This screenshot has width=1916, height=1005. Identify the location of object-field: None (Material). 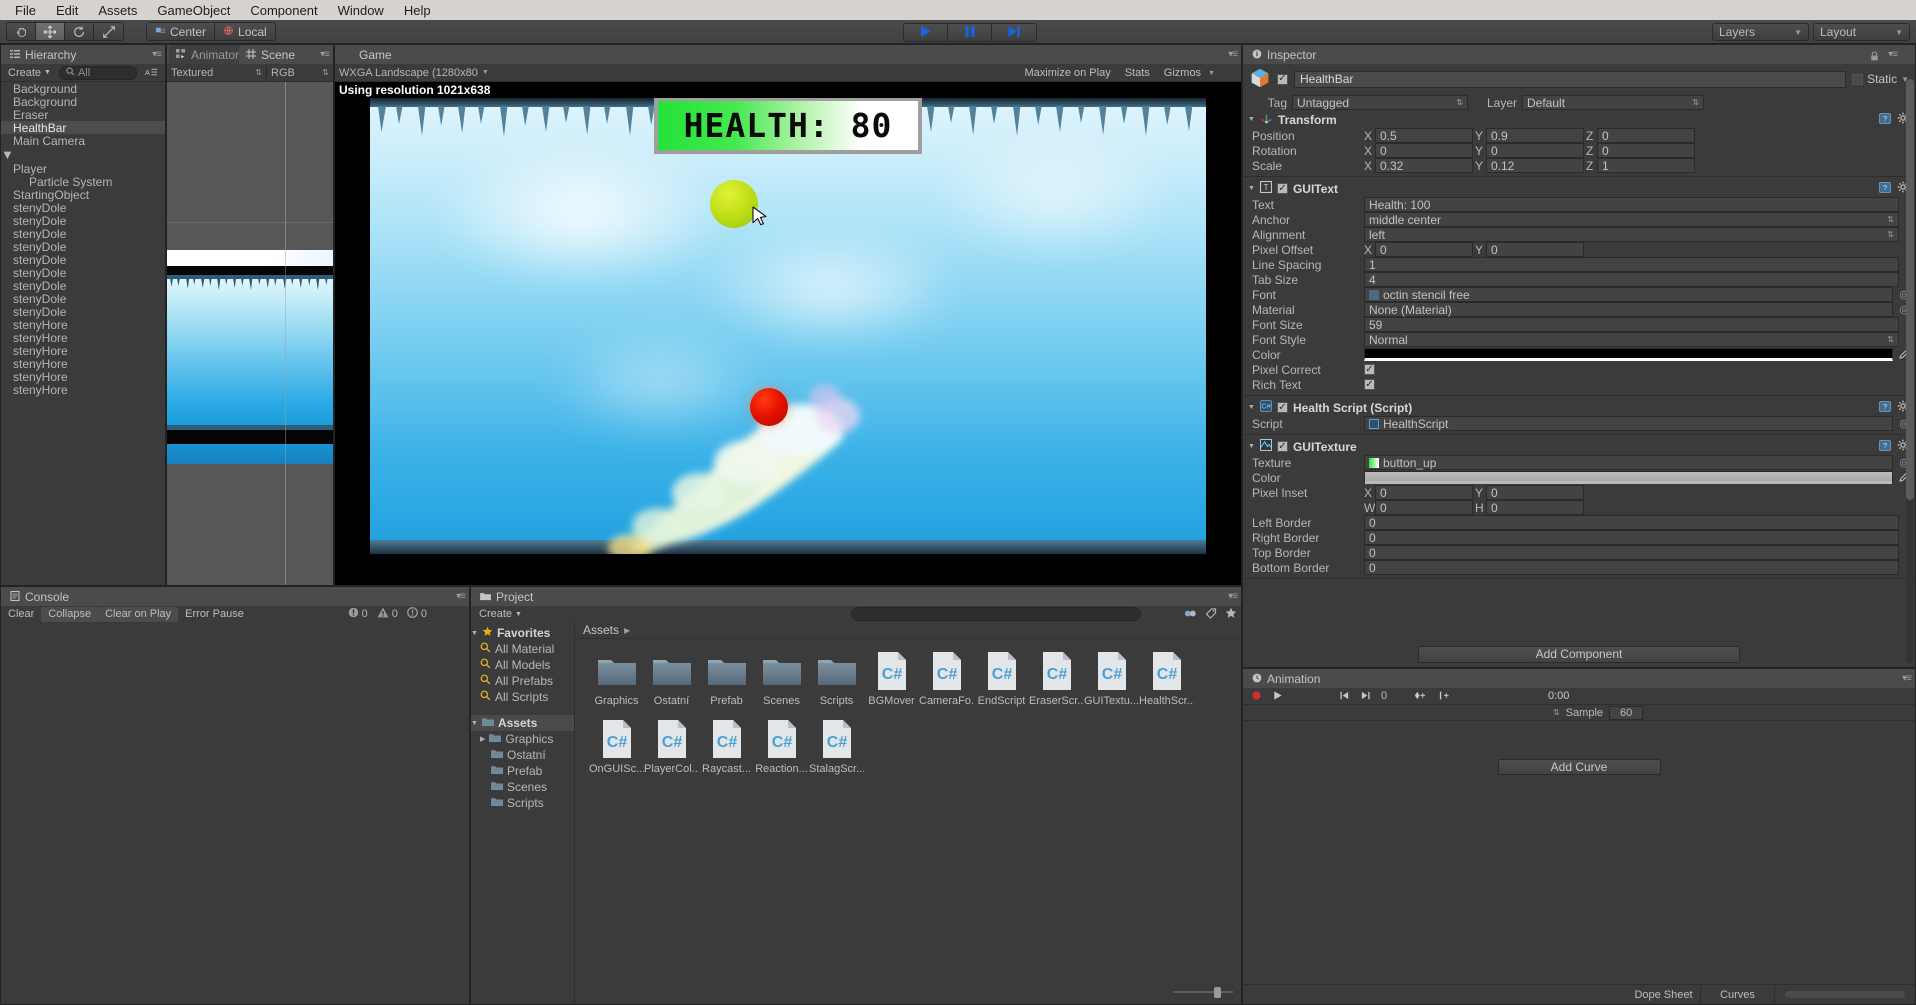
(1628, 309).